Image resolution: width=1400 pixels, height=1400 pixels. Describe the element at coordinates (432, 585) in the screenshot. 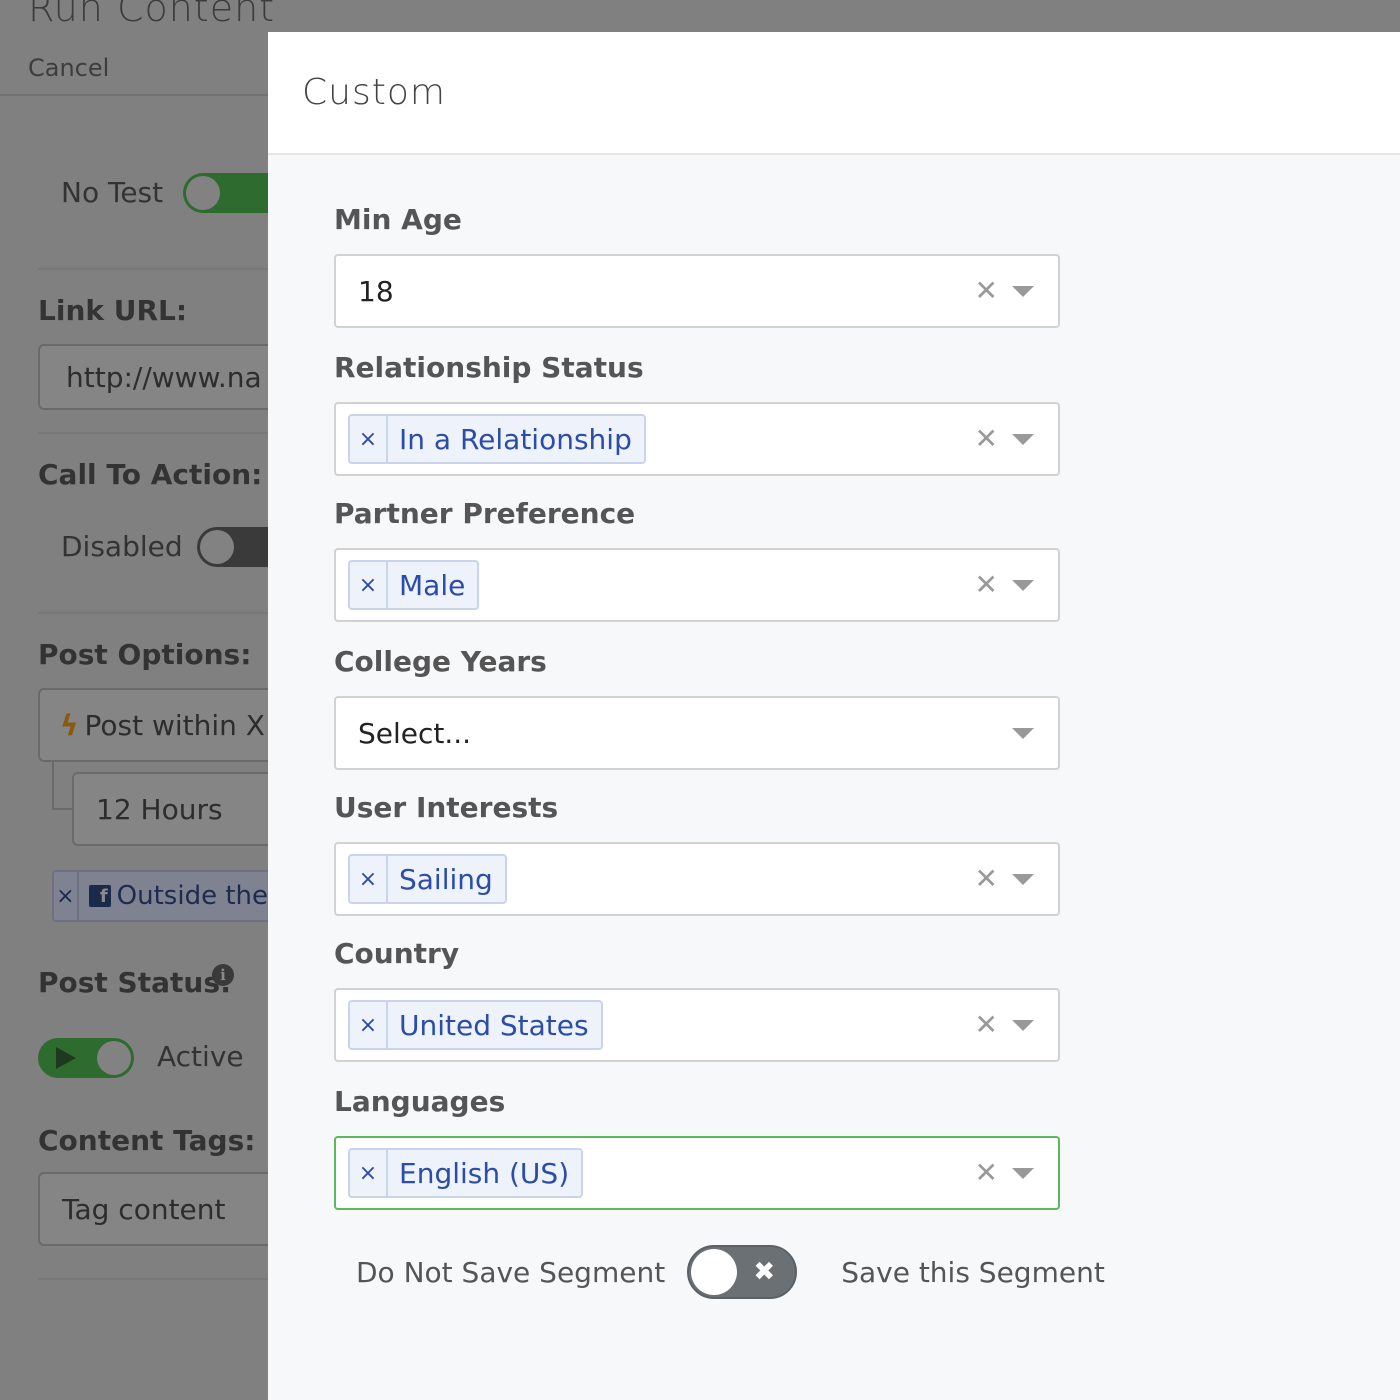

I see `chip-label: Male` at that location.